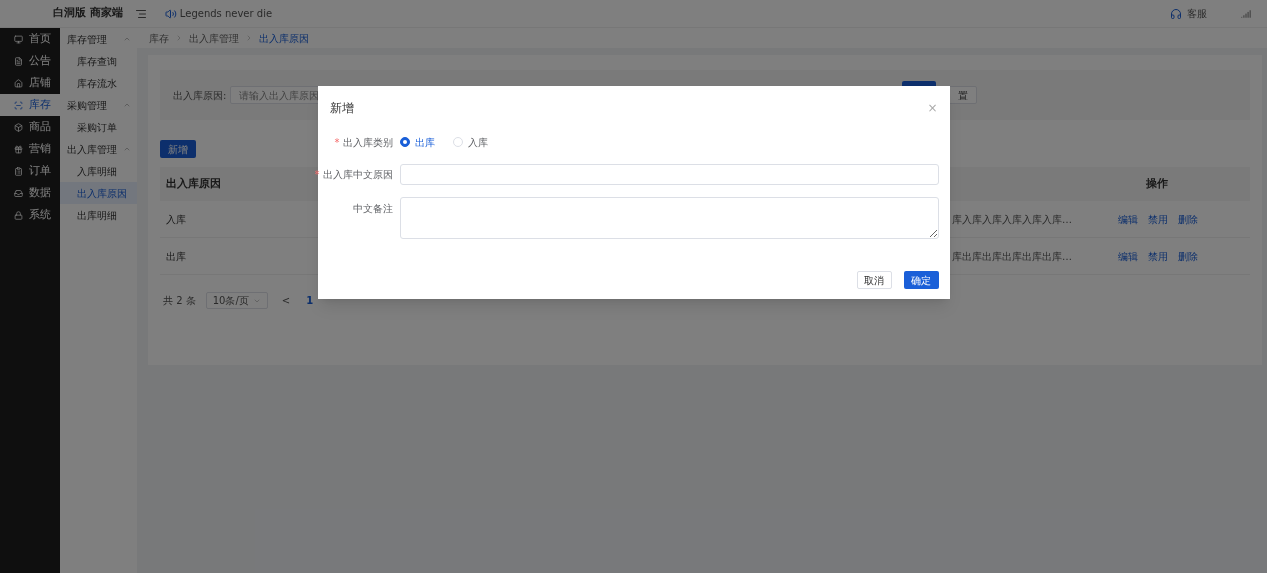 This screenshot has height=573, width=1267. Describe the element at coordinates (669, 218) in the screenshot. I see `remark-textarea` at that location.